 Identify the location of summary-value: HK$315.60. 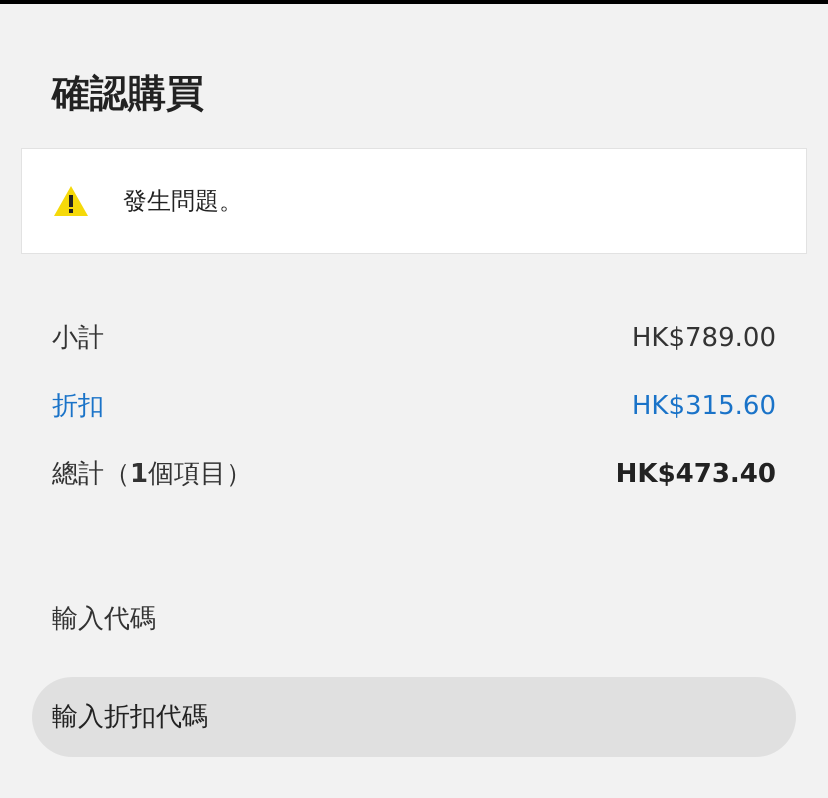
(704, 406).